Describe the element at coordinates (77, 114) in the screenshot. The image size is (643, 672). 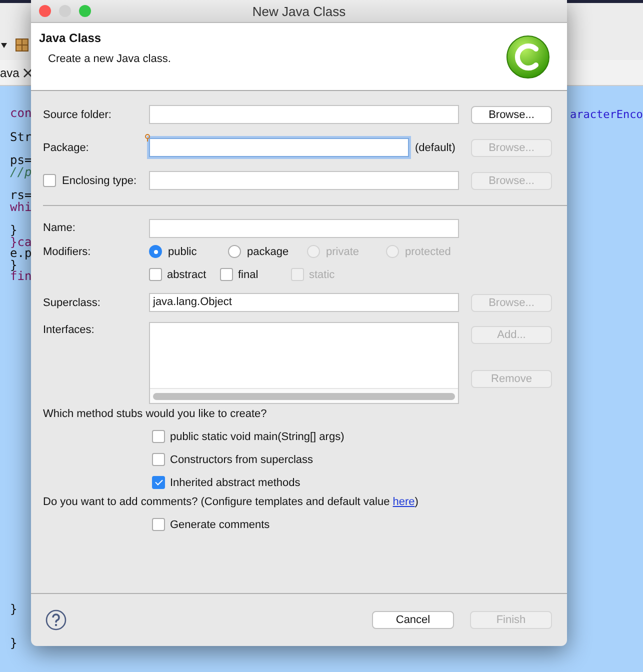
I see `field-label: Source folder:` at that location.